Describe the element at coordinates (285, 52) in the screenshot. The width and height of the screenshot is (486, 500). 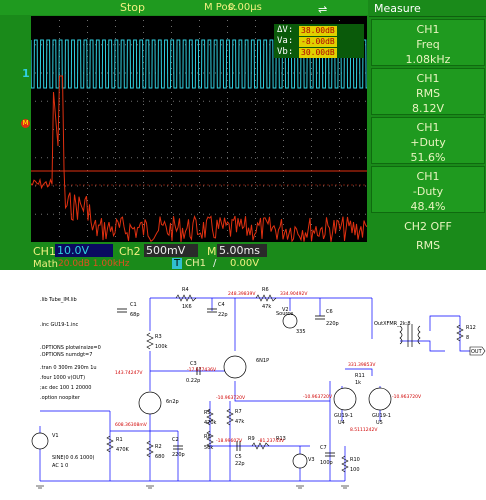
I see `vb-label: Vb:` at that location.